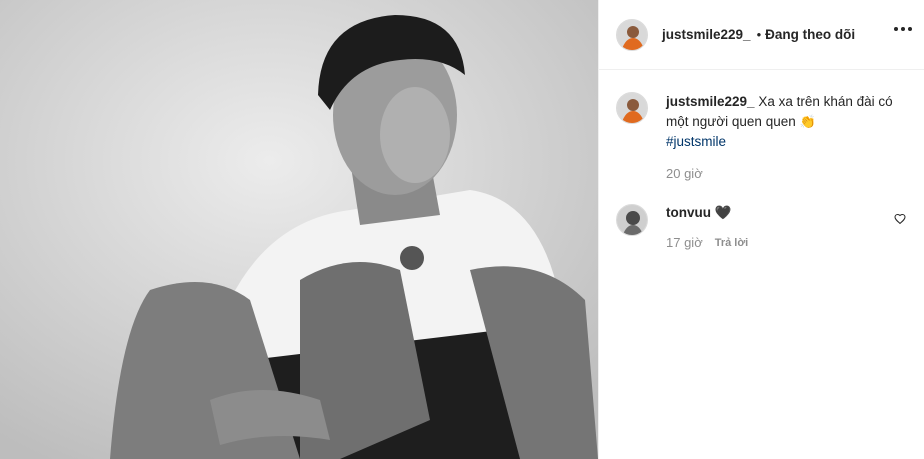 This screenshot has width=924, height=459. What do you see at coordinates (688, 212) in the screenshot?
I see `commenter-username-link: tonvuu` at bounding box center [688, 212].